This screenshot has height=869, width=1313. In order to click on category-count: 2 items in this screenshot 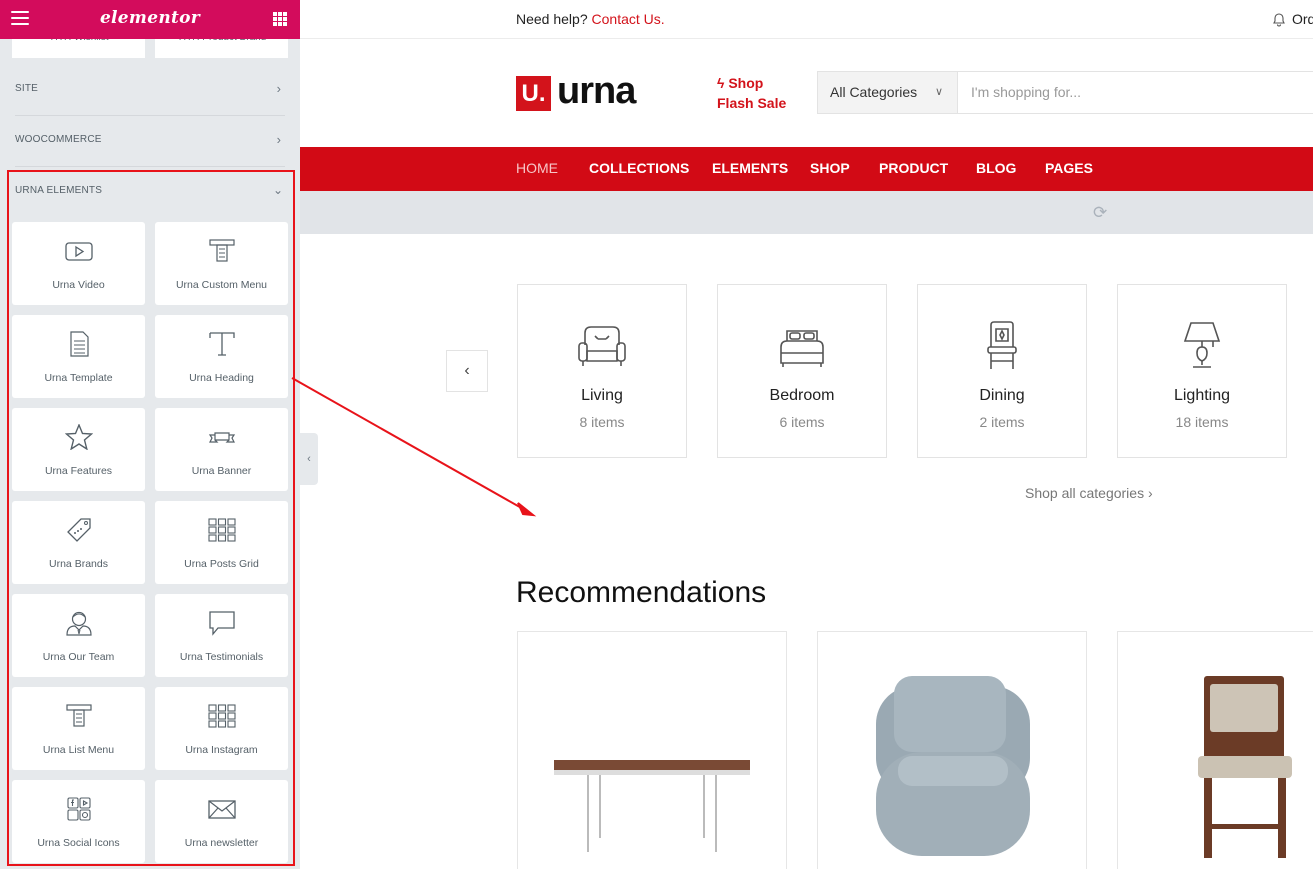, I will do `click(1002, 422)`.